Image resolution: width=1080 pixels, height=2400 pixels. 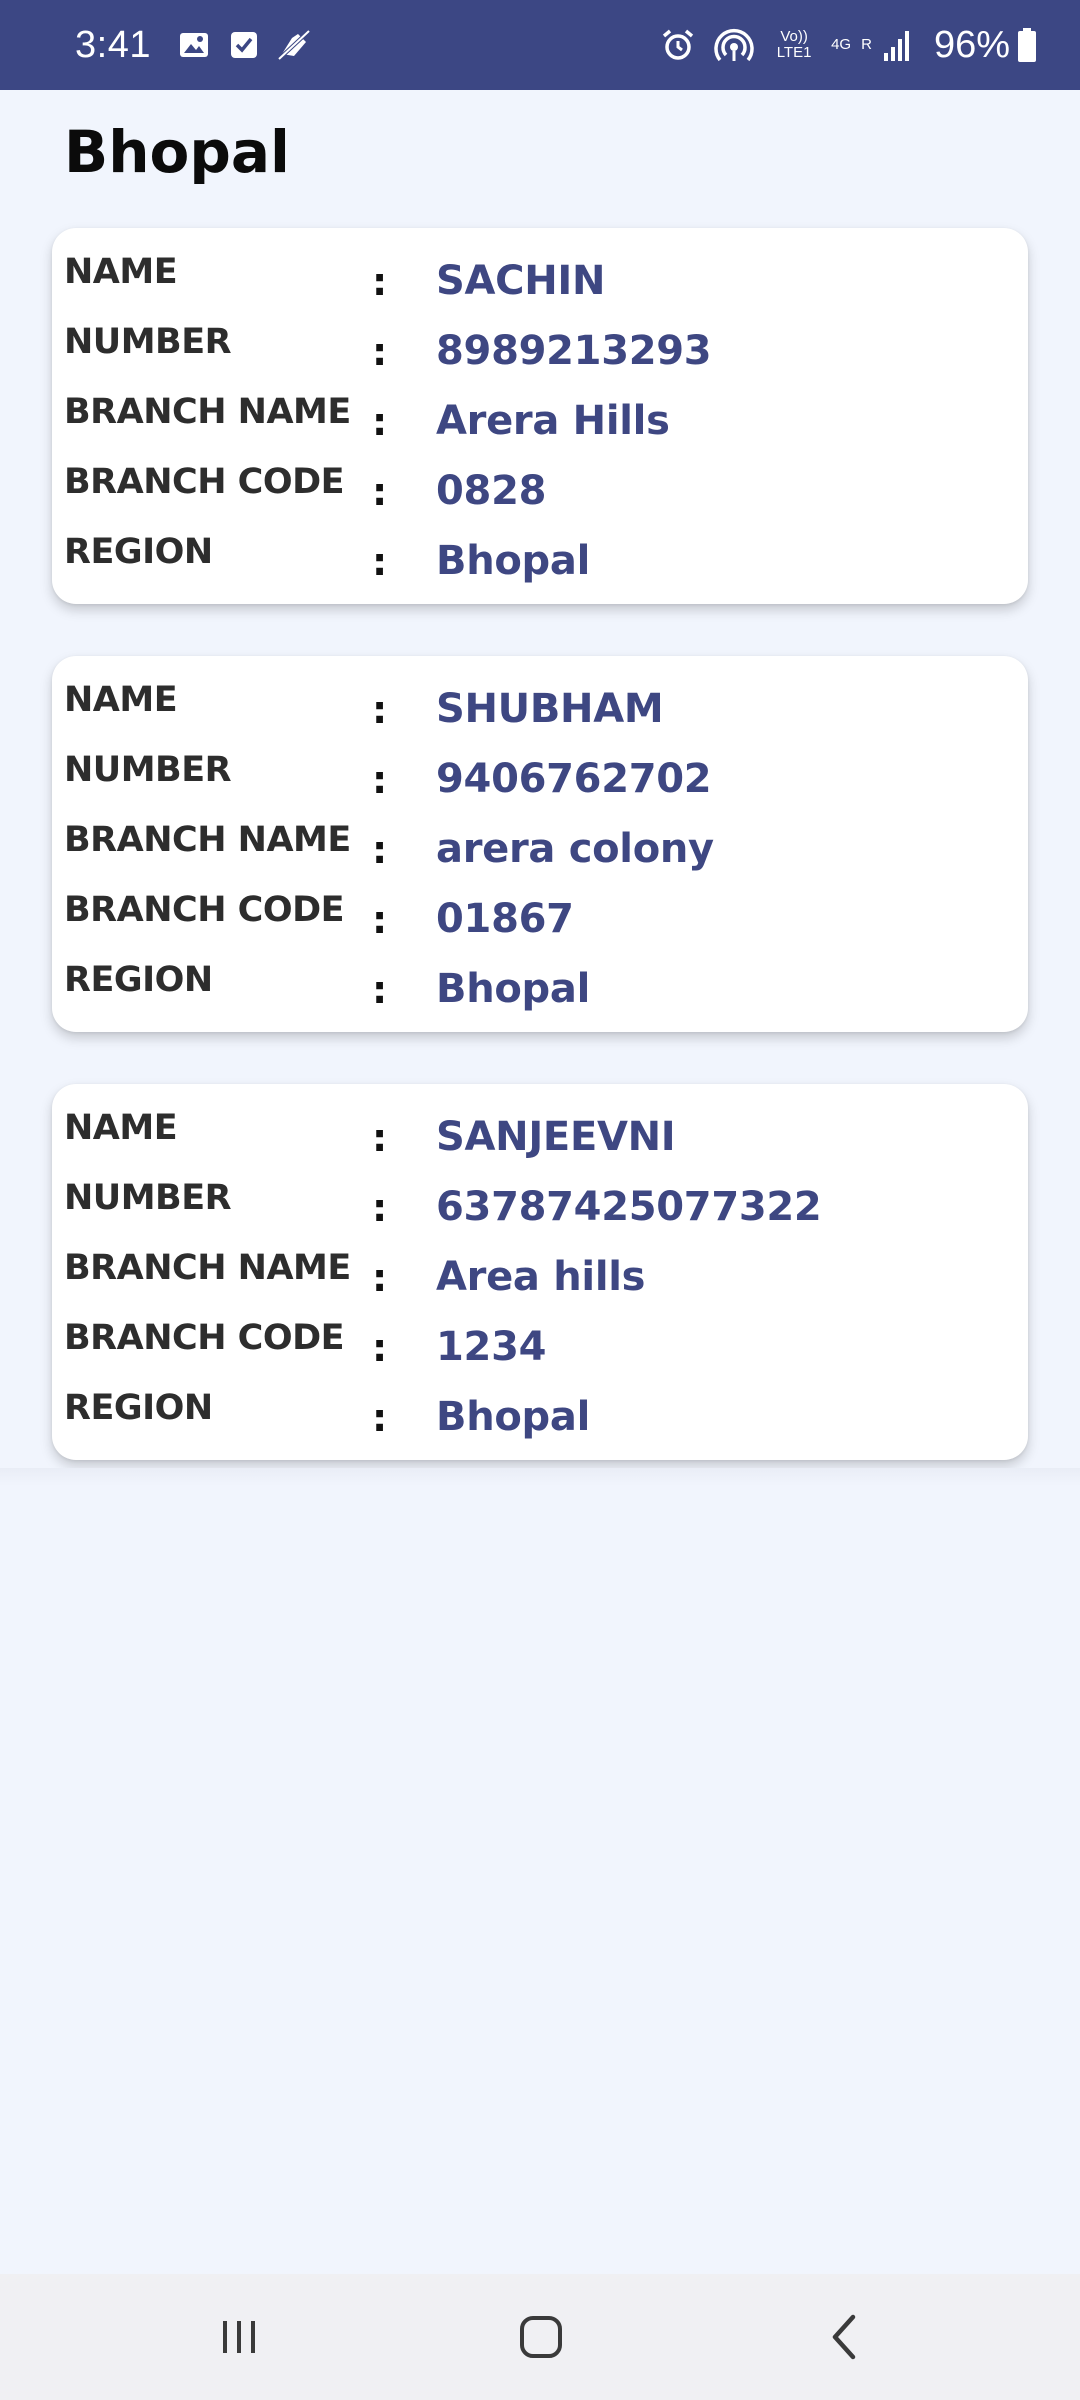 What do you see at coordinates (971, 44) in the screenshot?
I see `battery-percentage: 96%` at bounding box center [971, 44].